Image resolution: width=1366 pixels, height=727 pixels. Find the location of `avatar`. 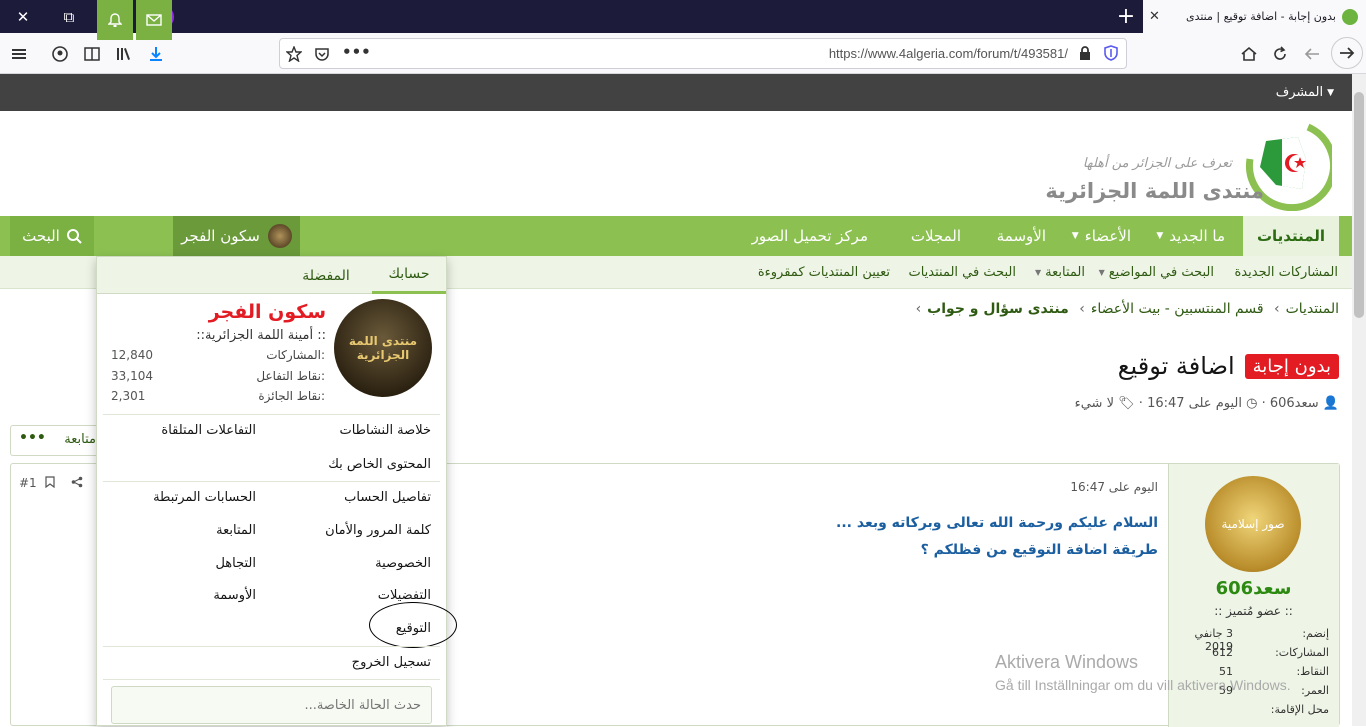

avatar is located at coordinates (279, 236).